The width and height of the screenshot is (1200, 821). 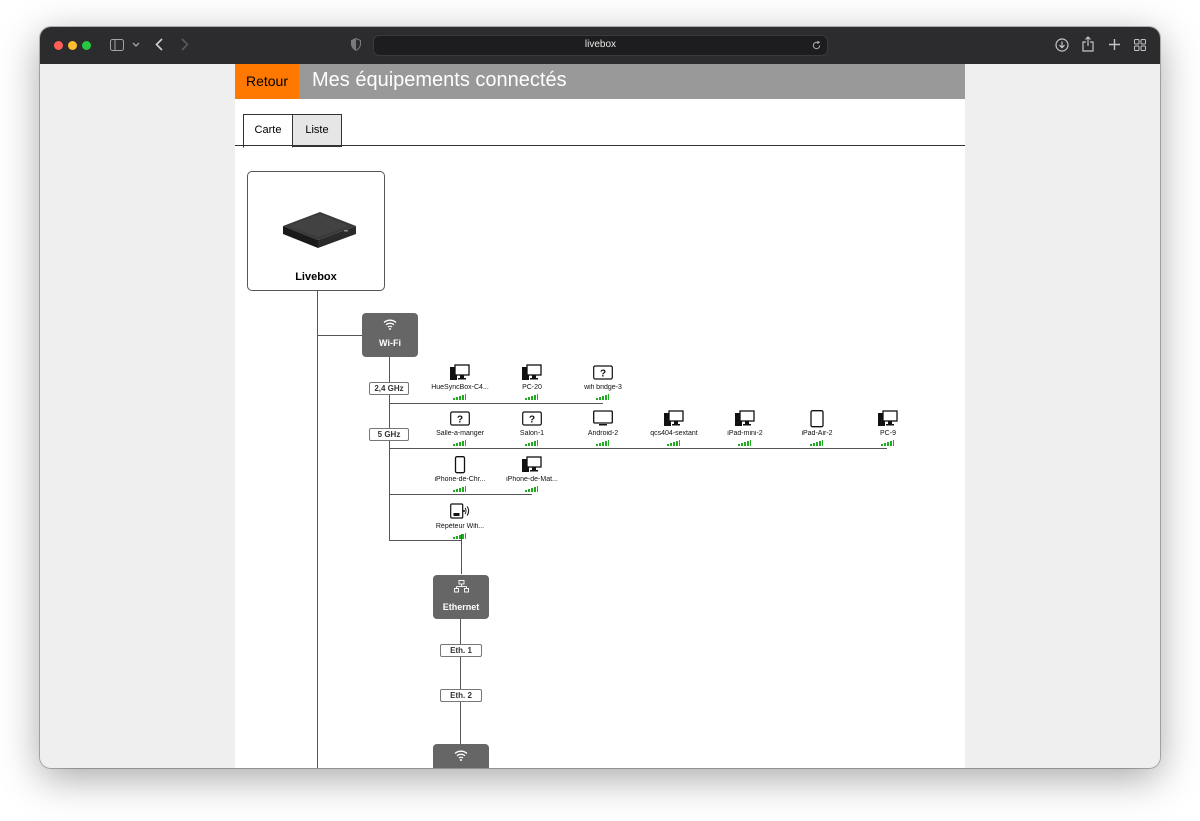 What do you see at coordinates (356, 44) in the screenshot?
I see `privacy-shield-icon` at bounding box center [356, 44].